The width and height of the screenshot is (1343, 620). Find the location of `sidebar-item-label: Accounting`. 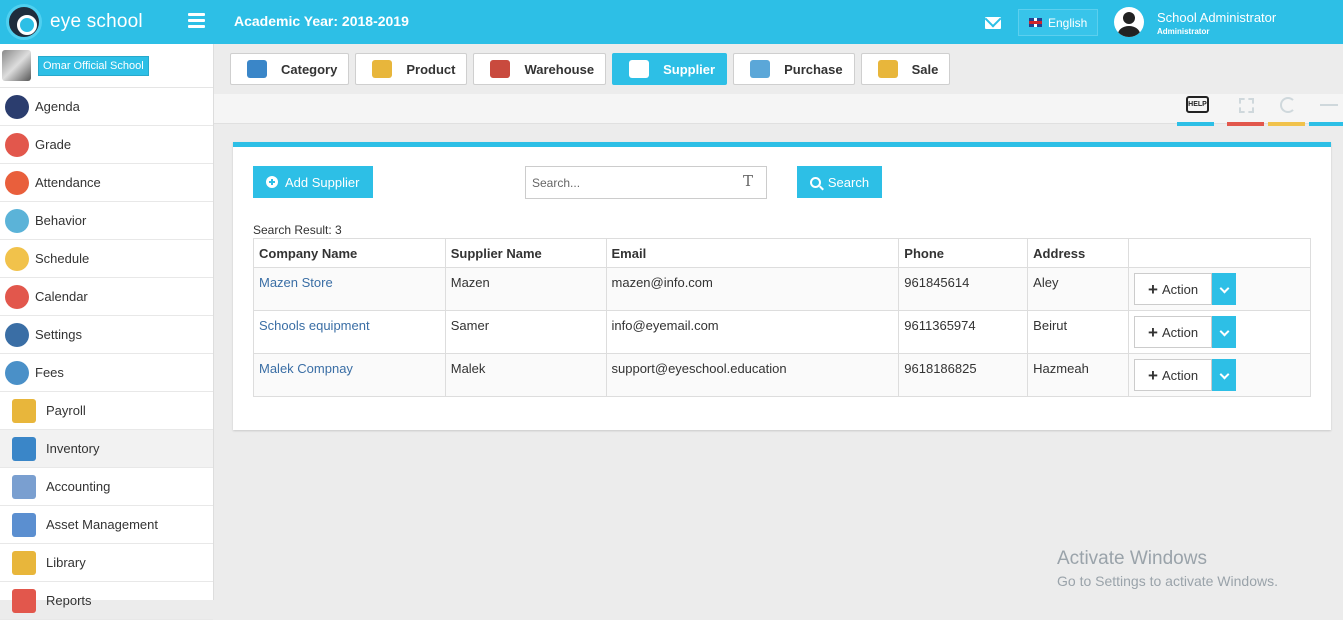

sidebar-item-label: Accounting is located at coordinates (78, 486).